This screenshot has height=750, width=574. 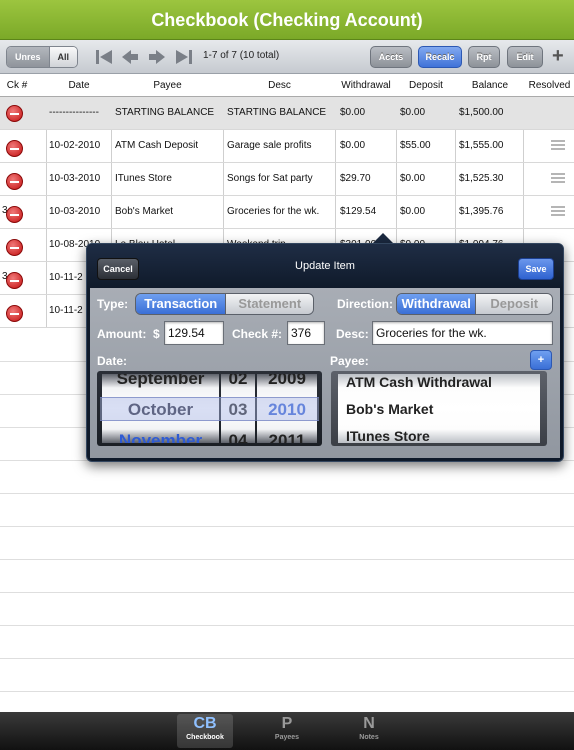 I want to click on tab-payees: P Payees, so click(x=287, y=731).